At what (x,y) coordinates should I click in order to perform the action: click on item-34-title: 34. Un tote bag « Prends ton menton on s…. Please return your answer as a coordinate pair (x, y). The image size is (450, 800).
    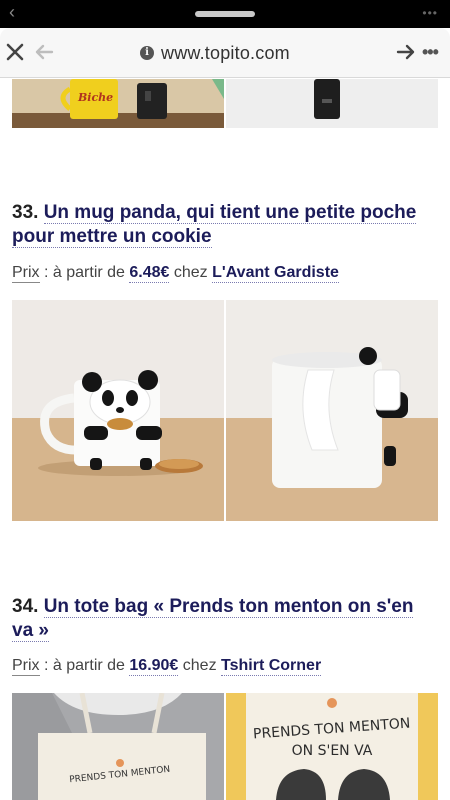
    Looking at the image, I should click on (225, 619).